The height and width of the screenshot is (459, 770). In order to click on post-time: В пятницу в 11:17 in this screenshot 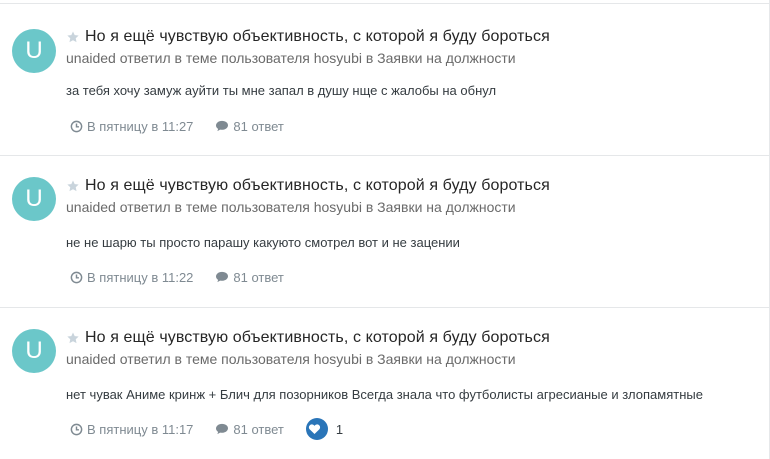, I will do `click(131, 429)`.